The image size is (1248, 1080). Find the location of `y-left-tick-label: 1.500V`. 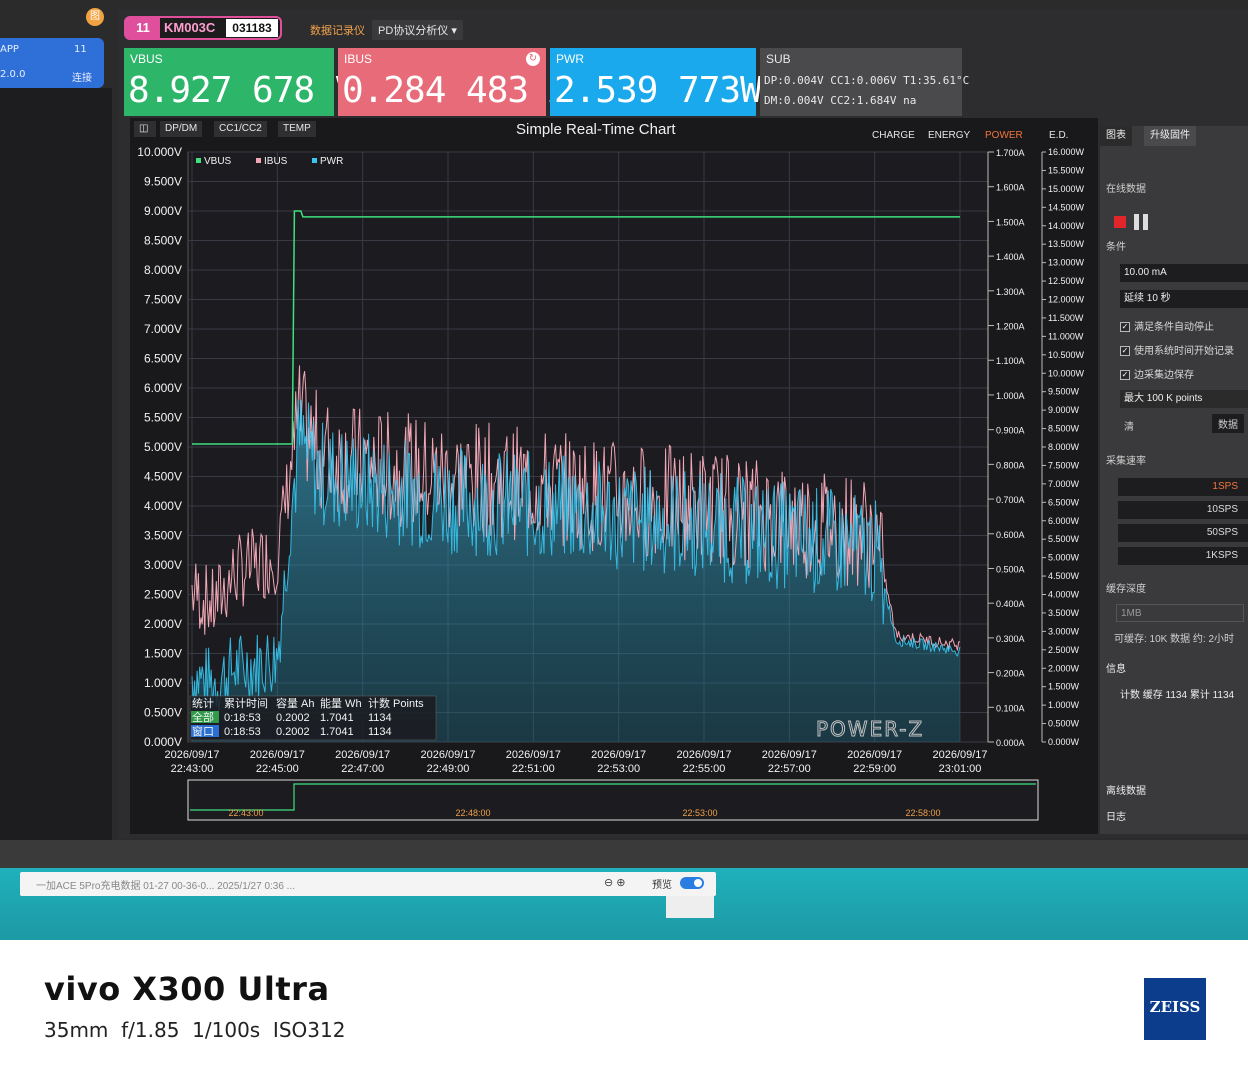

y-left-tick-label: 1.500V is located at coordinates (163, 654).